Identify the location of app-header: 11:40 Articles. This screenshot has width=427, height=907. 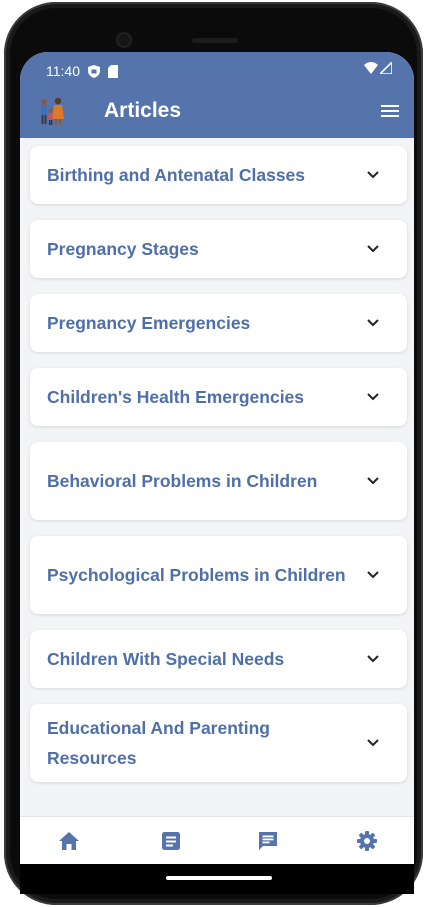
(217, 95).